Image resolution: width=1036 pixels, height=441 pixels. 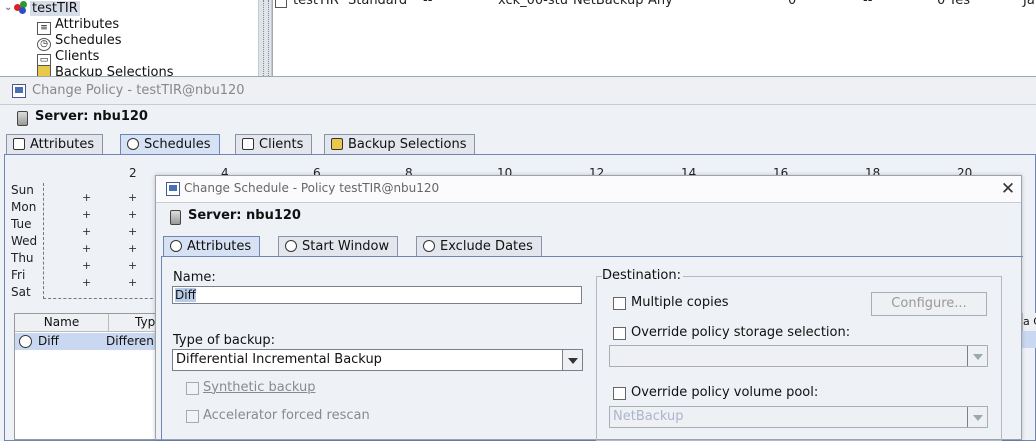 What do you see at coordinates (18, 275) in the screenshot?
I see `day-label-fri: Fri` at bounding box center [18, 275].